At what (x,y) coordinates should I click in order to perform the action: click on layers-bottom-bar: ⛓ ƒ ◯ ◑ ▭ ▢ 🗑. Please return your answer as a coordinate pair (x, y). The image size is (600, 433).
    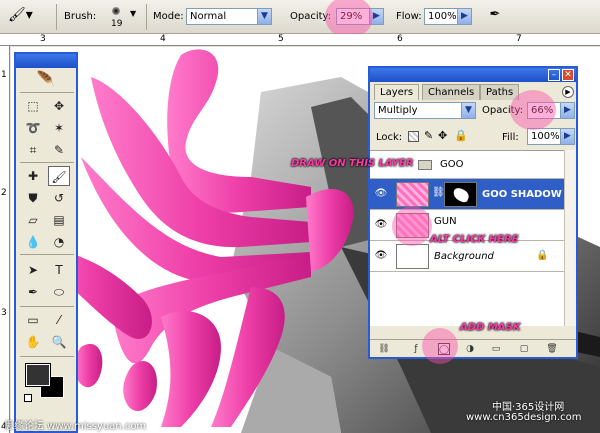
    Looking at the image, I should click on (473, 348).